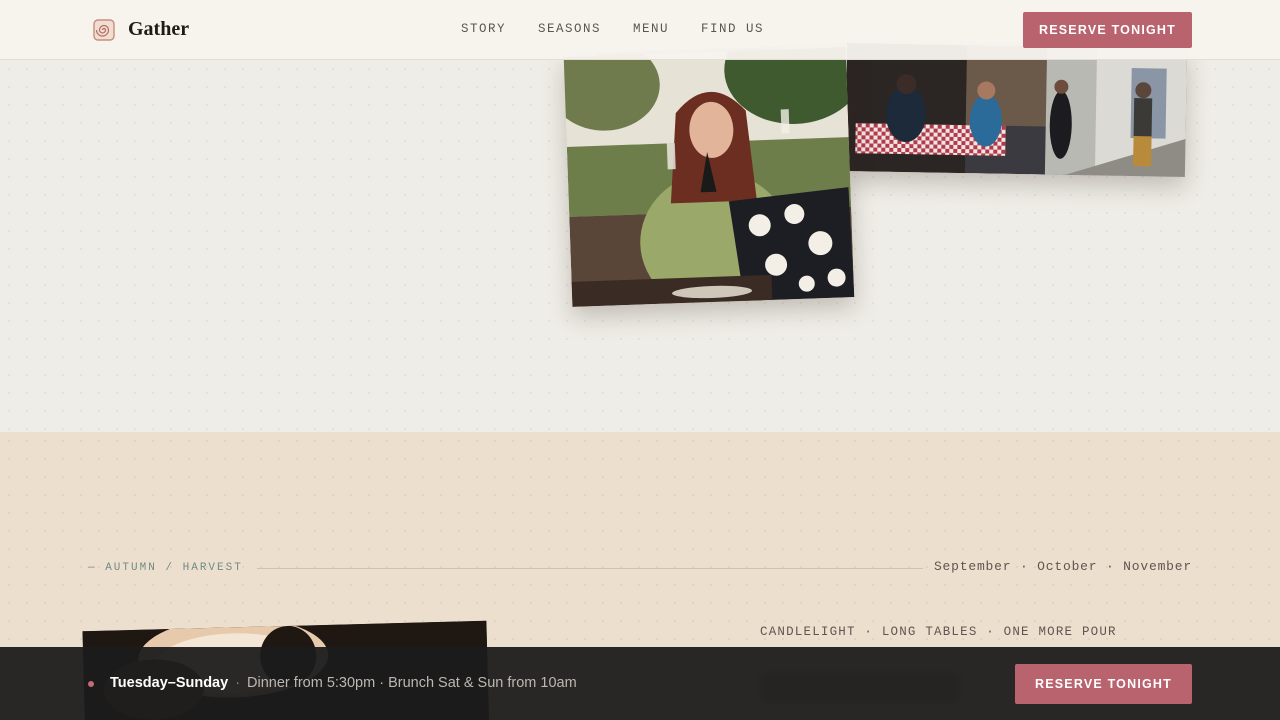 This screenshot has height=720, width=1280. Describe the element at coordinates (590, 568) in the screenshot. I see `season-divider` at that location.